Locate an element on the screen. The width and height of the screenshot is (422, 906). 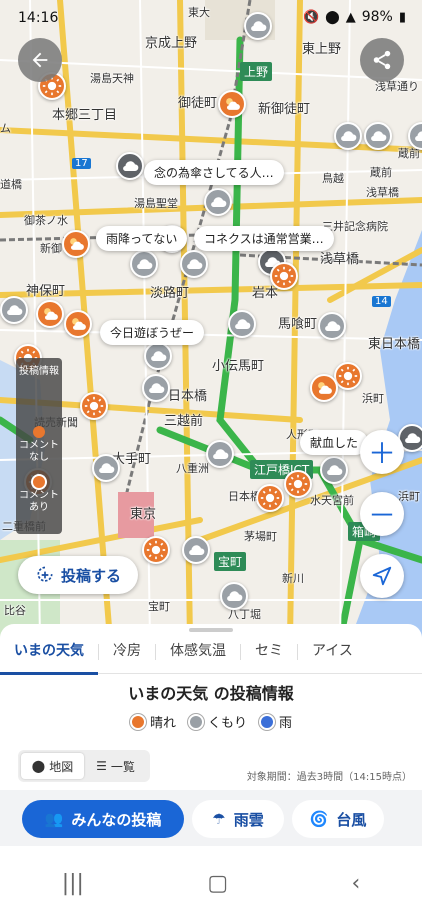
map-view-toggle: ⬤ 地図 is located at coordinates (52, 766).